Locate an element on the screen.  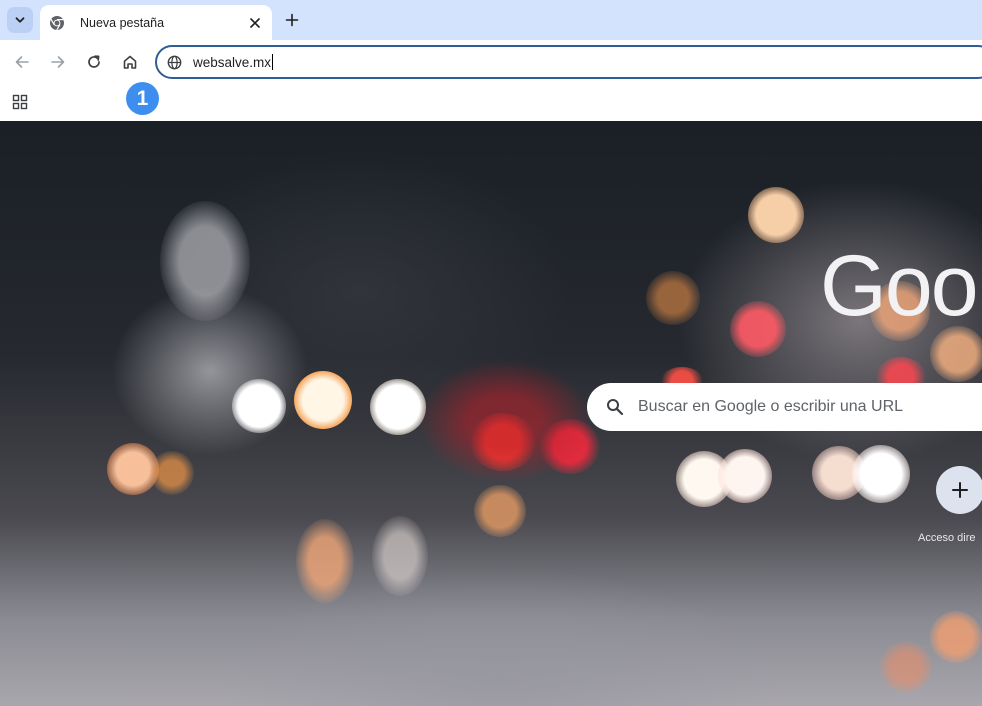
tab-strip: Nueva pestaña is located at coordinates (491, 20).